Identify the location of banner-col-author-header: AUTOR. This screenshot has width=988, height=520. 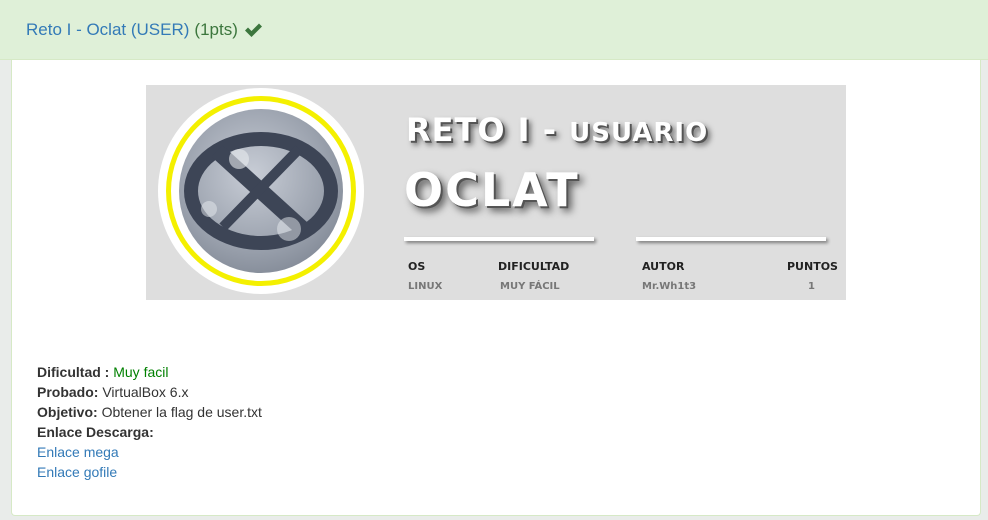
(663, 266).